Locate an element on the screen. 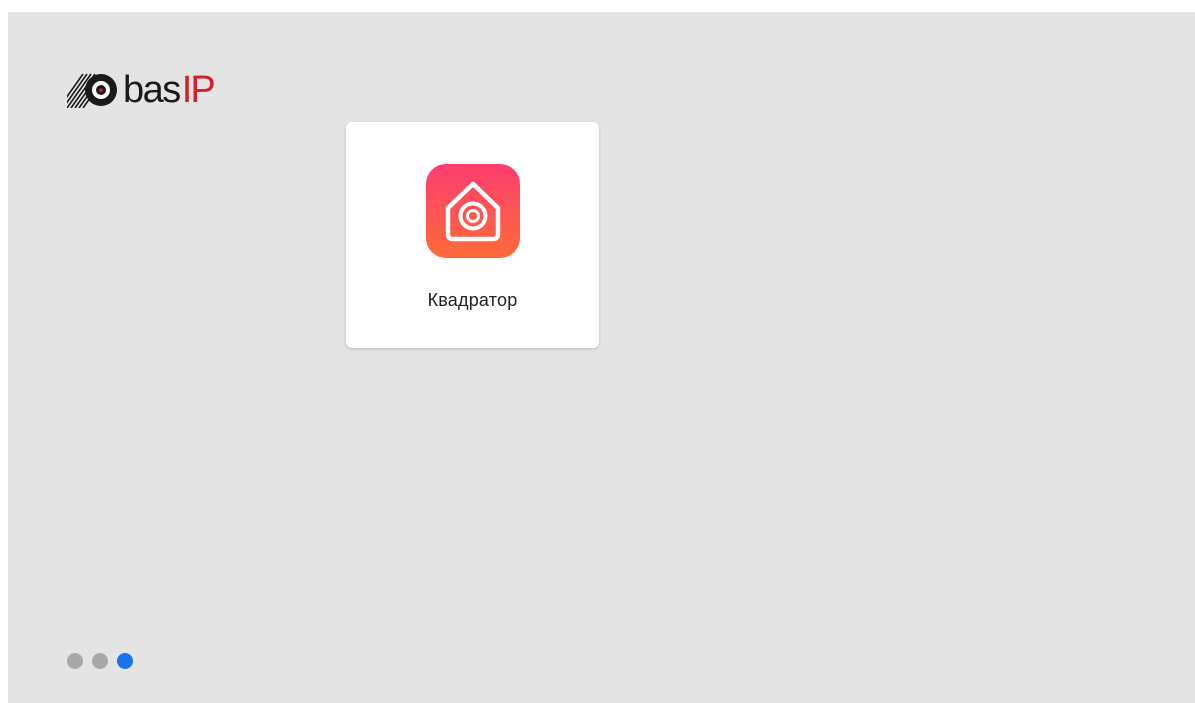  home-camera-icon is located at coordinates (473, 211).